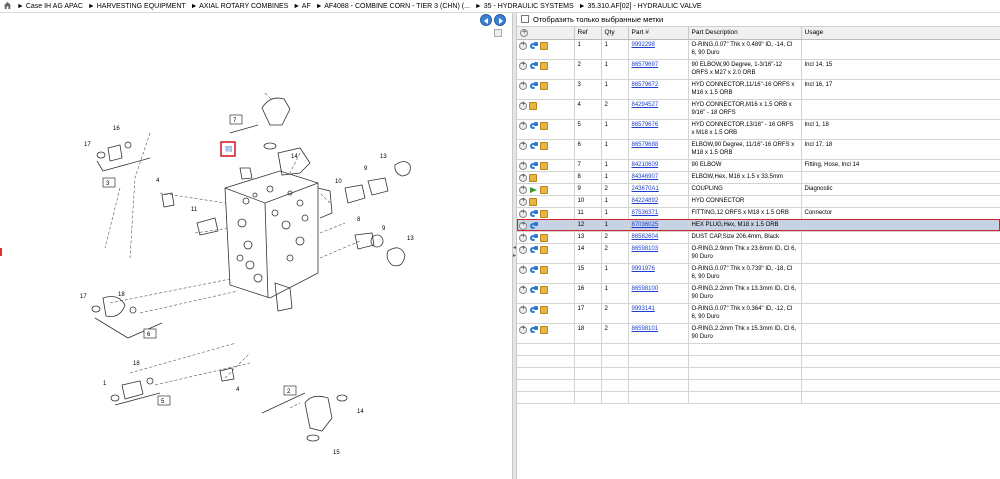 This screenshot has height=479, width=1000. Describe the element at coordinates (194, 210) in the screenshot. I see `callout-11: 11` at that location.